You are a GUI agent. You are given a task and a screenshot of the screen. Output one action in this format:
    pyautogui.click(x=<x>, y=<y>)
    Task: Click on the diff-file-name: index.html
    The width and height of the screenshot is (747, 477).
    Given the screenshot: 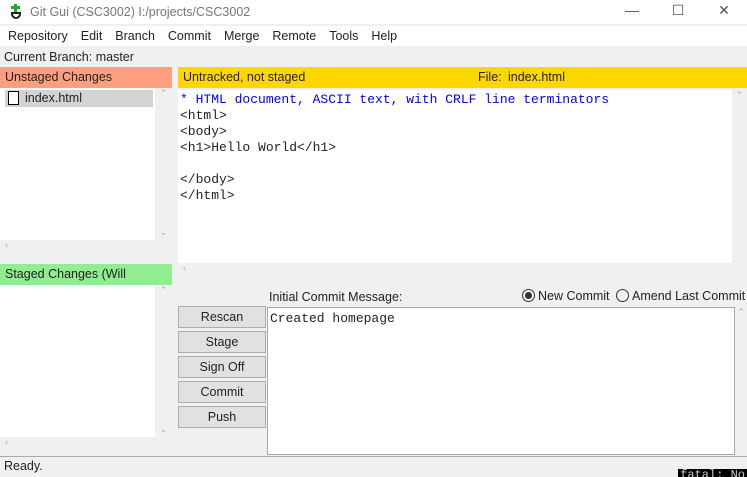 What is the action you would take?
    pyautogui.click(x=536, y=77)
    